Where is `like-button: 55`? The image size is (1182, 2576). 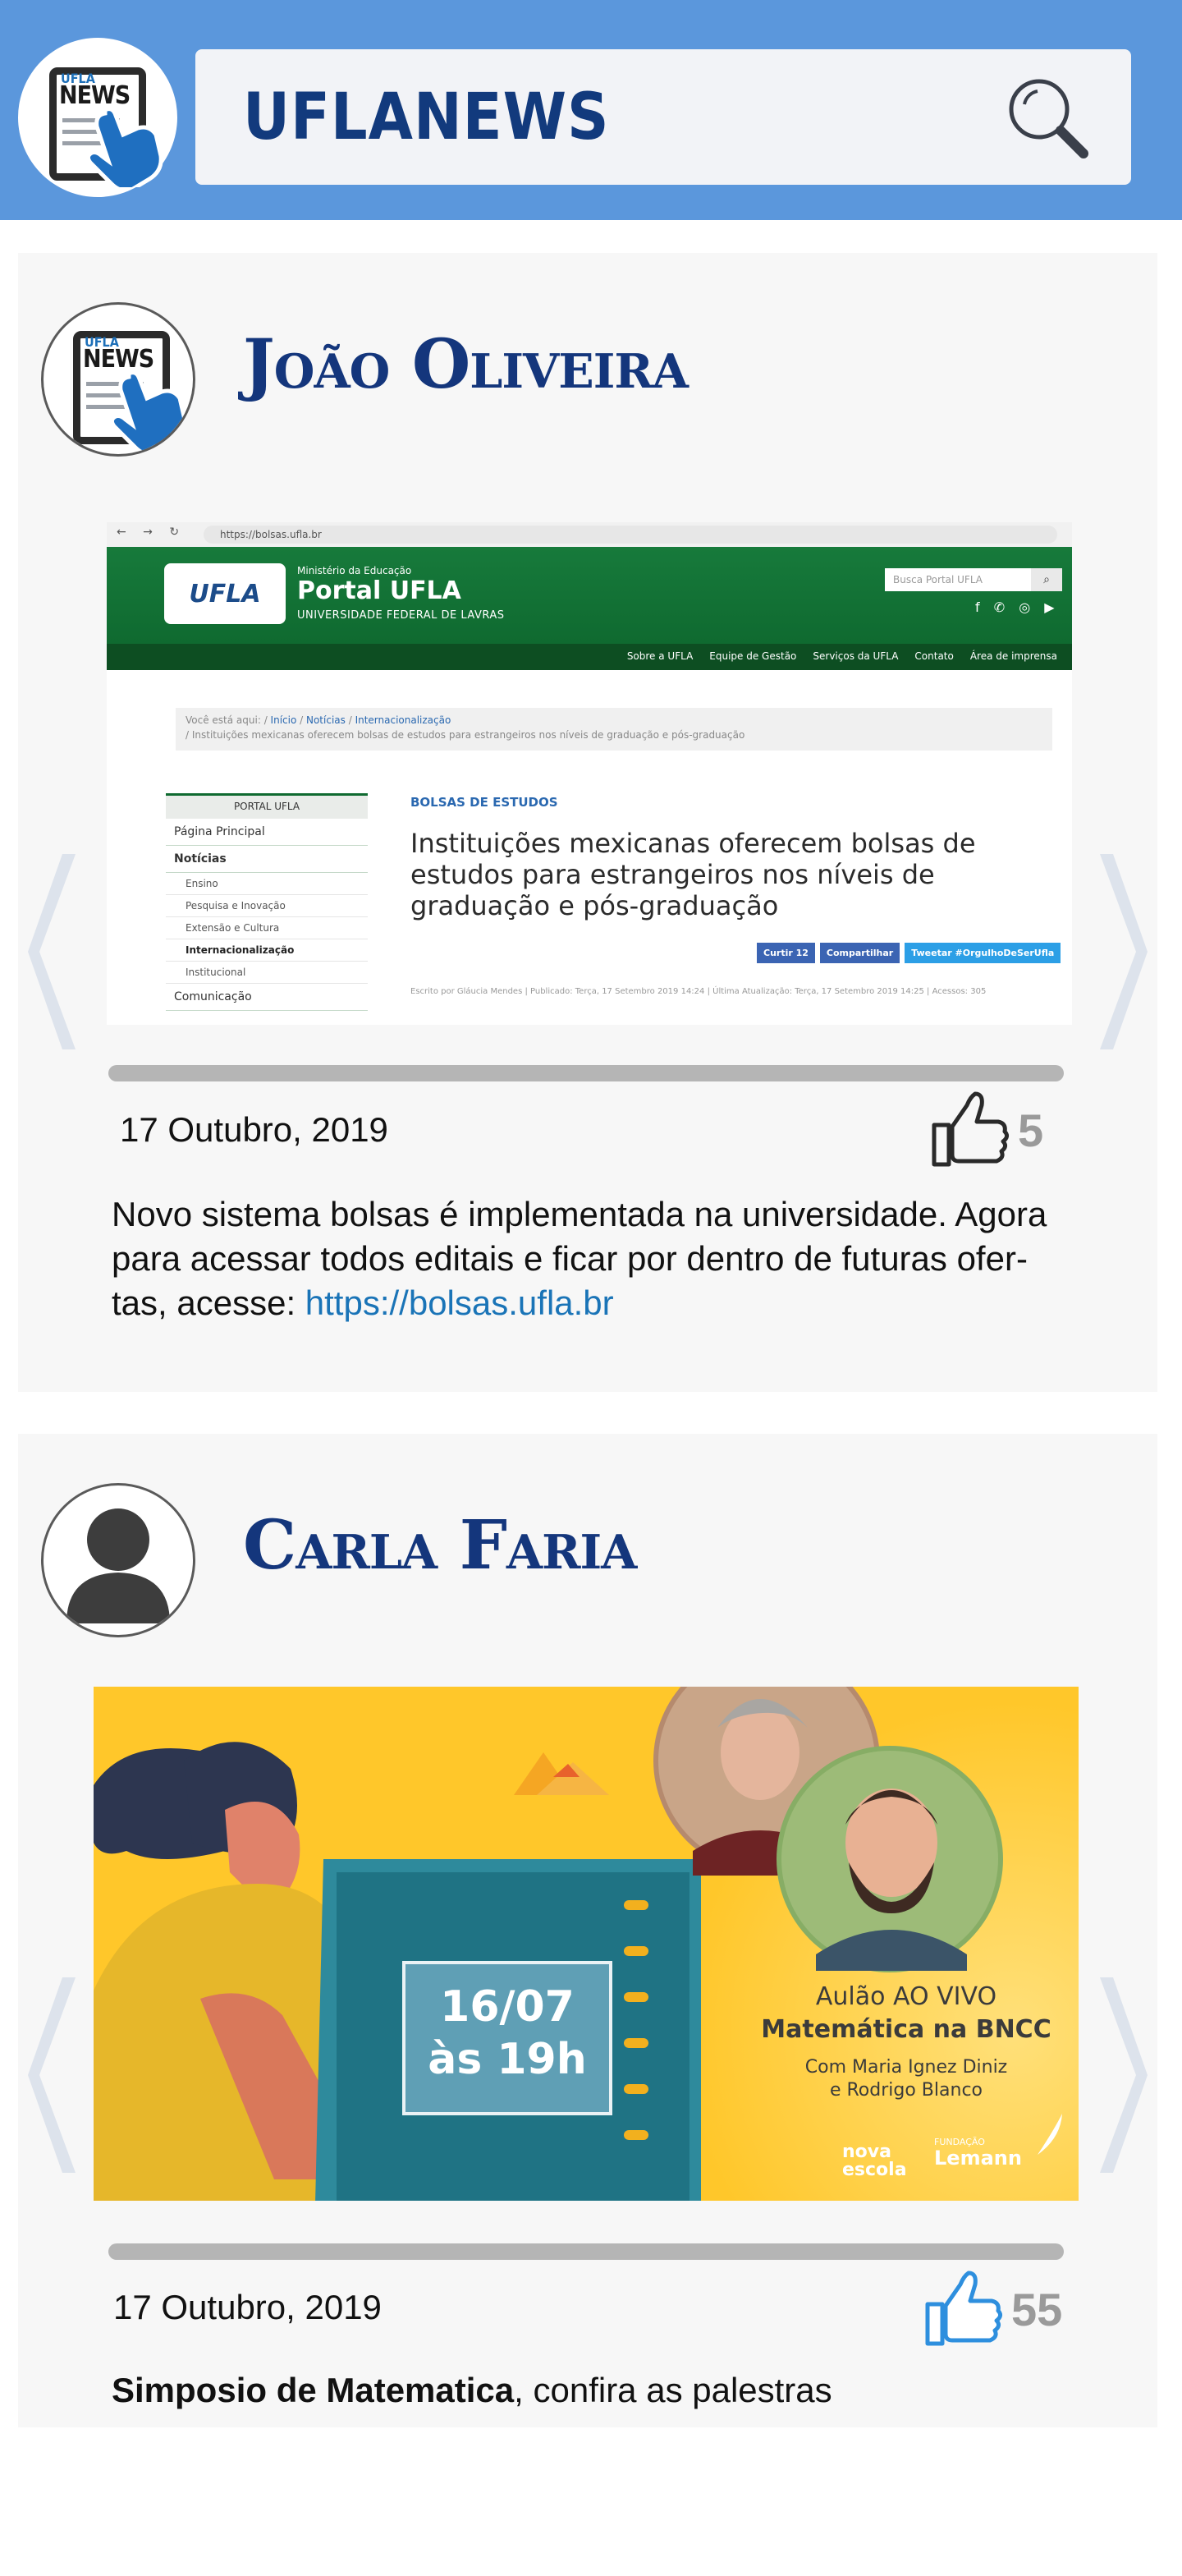
like-button: 55 is located at coordinates (992, 2309).